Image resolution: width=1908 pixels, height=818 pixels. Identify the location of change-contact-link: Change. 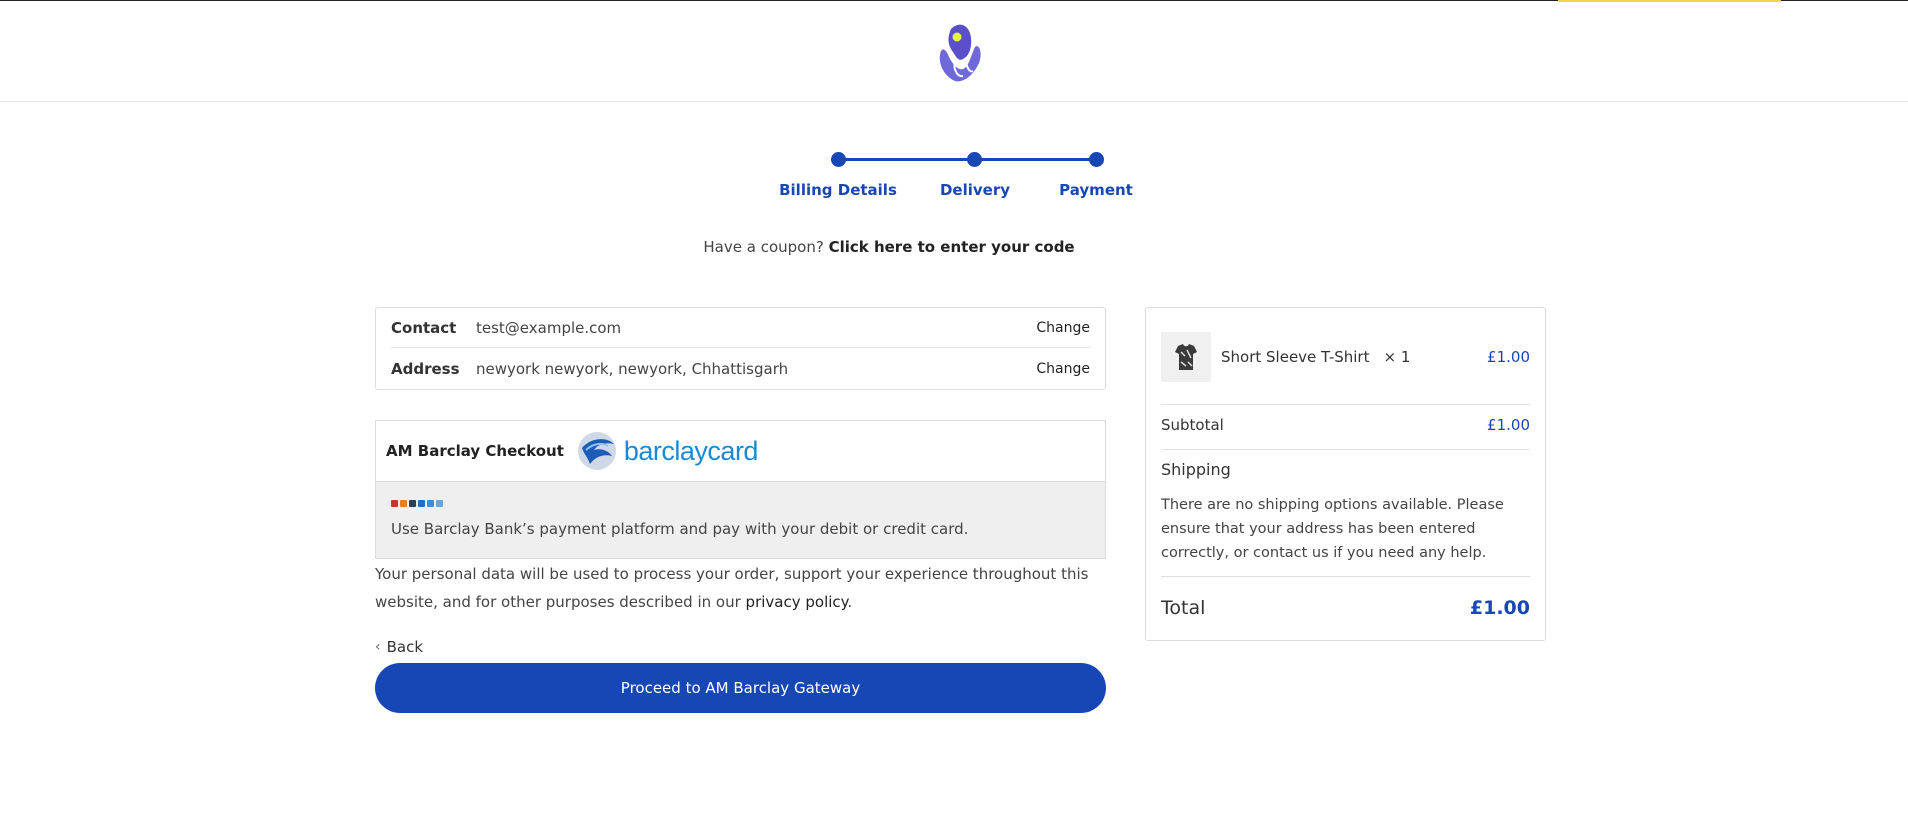
(1063, 328).